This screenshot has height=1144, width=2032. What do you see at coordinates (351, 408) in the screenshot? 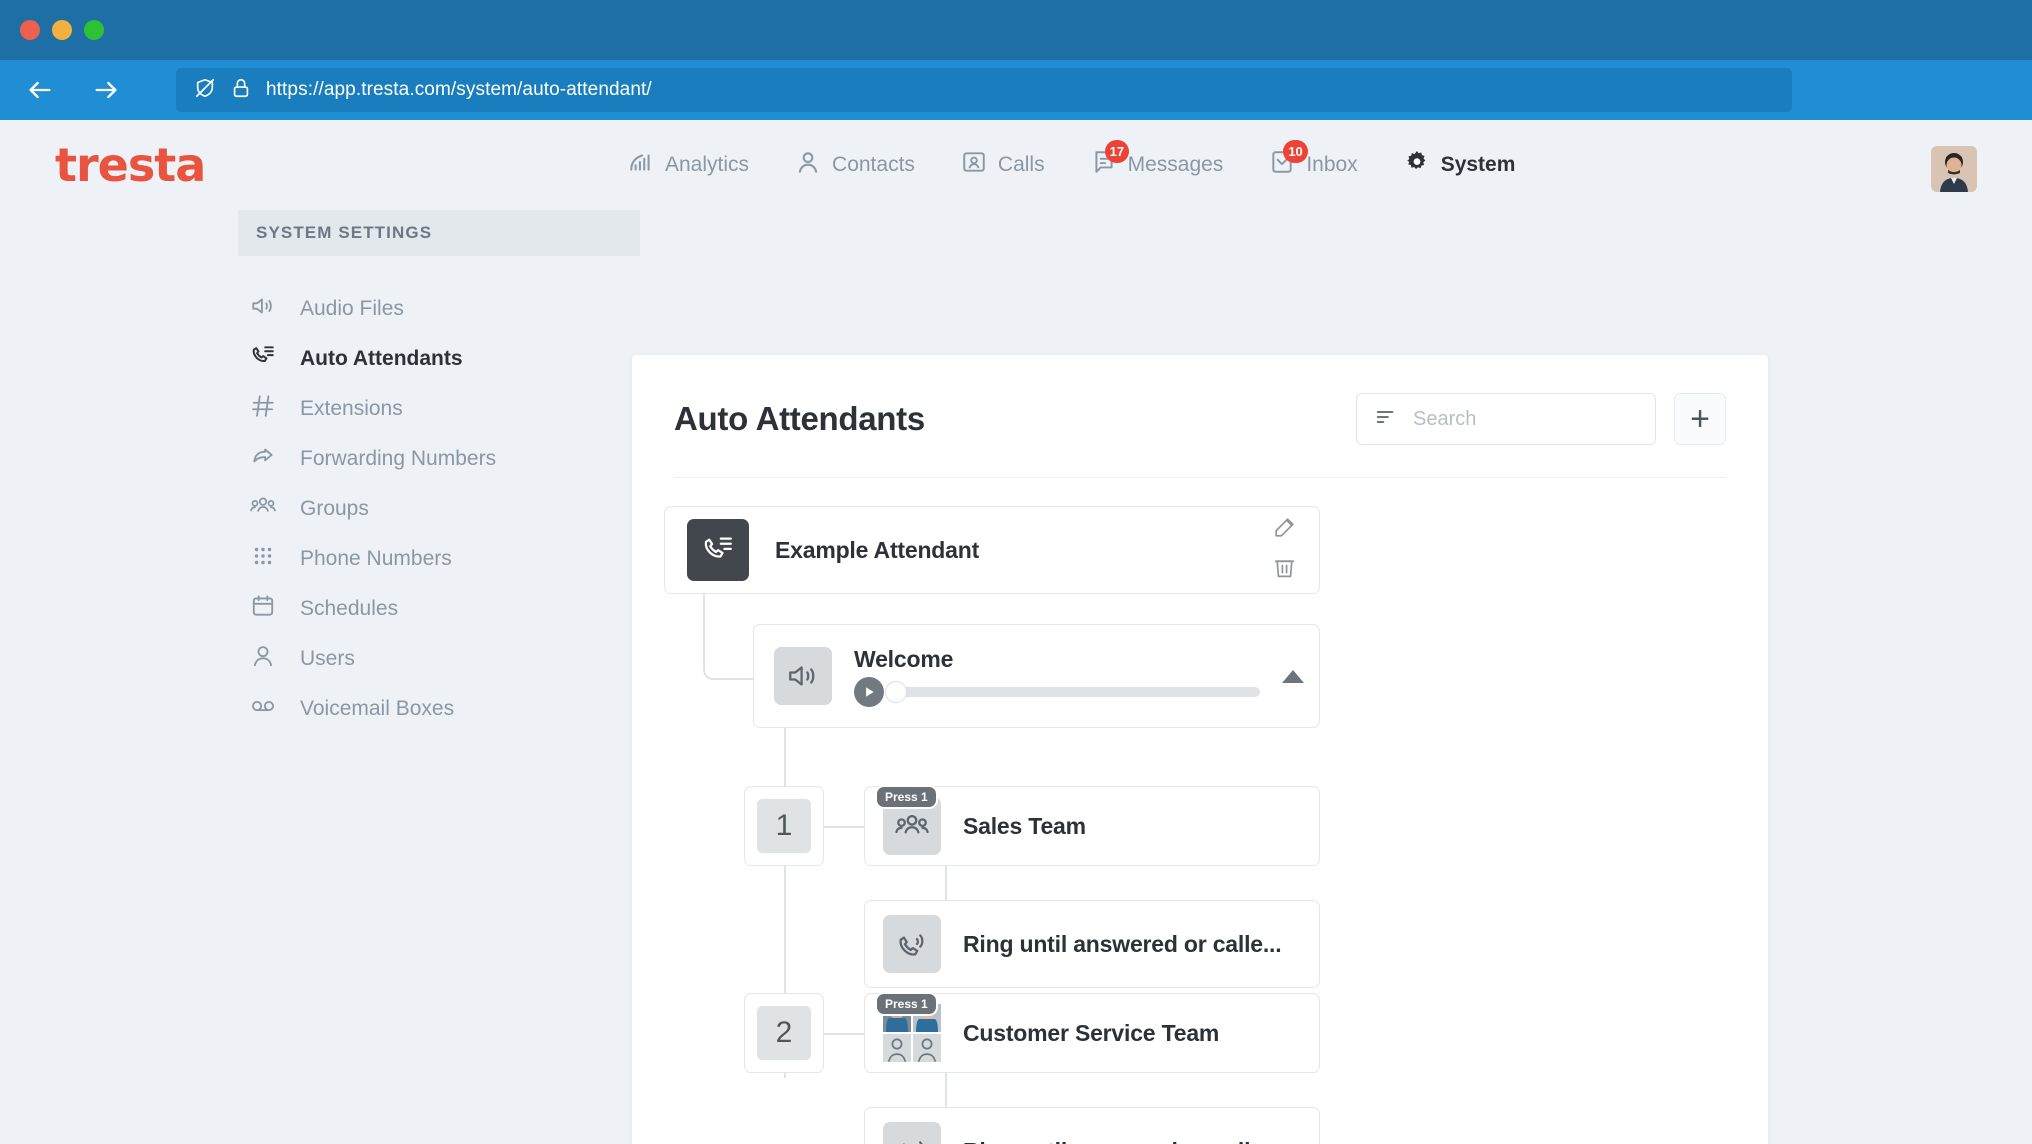
I see `sidebar-item-label: Extensions` at bounding box center [351, 408].